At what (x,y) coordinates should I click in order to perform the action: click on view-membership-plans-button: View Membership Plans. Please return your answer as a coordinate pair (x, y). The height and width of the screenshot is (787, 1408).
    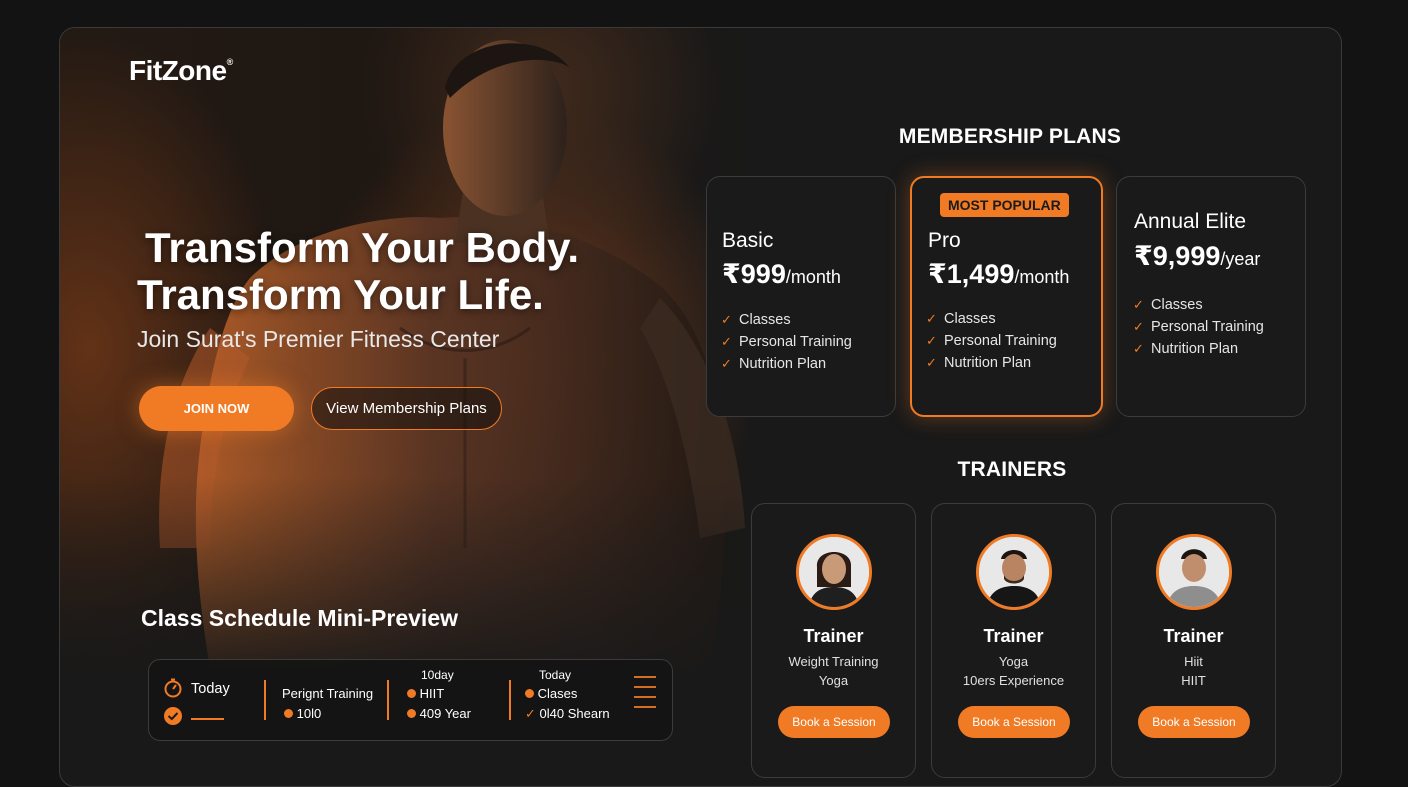
    Looking at the image, I should click on (406, 408).